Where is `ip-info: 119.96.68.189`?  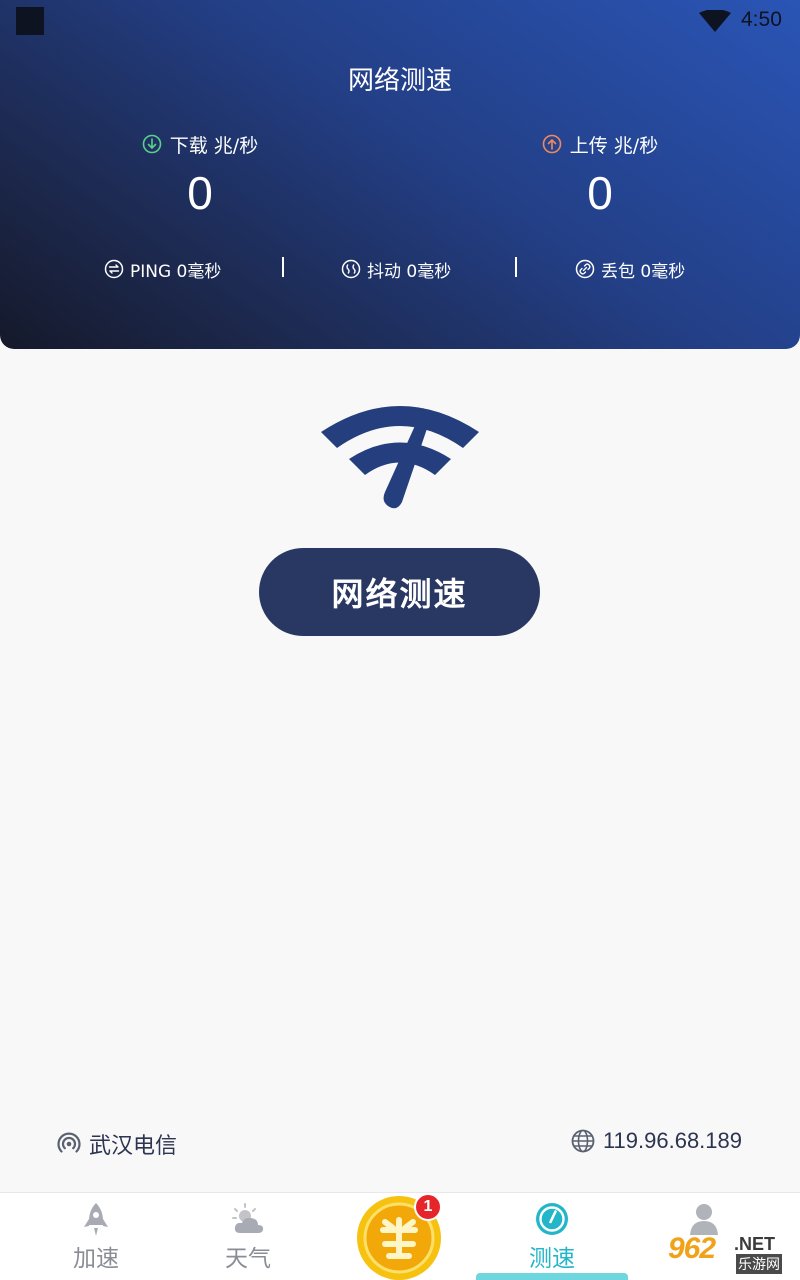 ip-info: 119.96.68.189 is located at coordinates (656, 1141).